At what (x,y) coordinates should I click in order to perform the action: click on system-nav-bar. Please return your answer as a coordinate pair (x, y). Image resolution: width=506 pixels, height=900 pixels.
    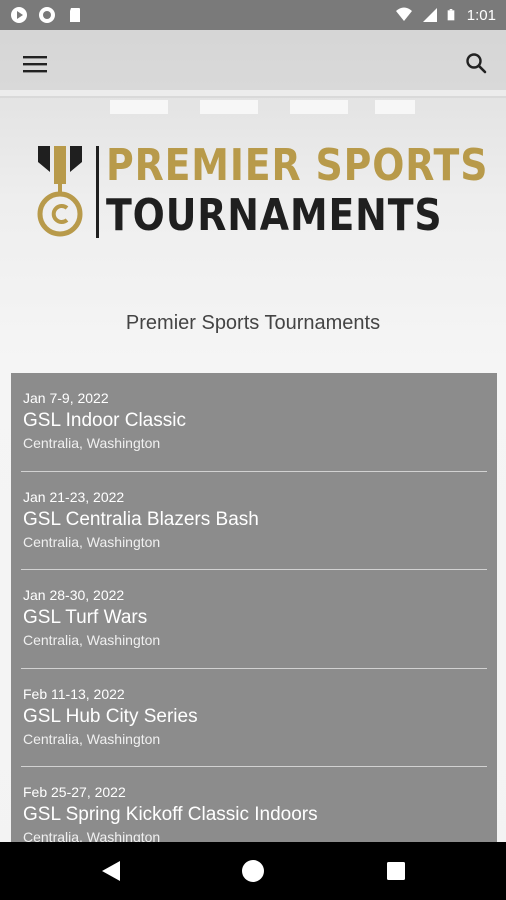
    Looking at the image, I should click on (253, 871).